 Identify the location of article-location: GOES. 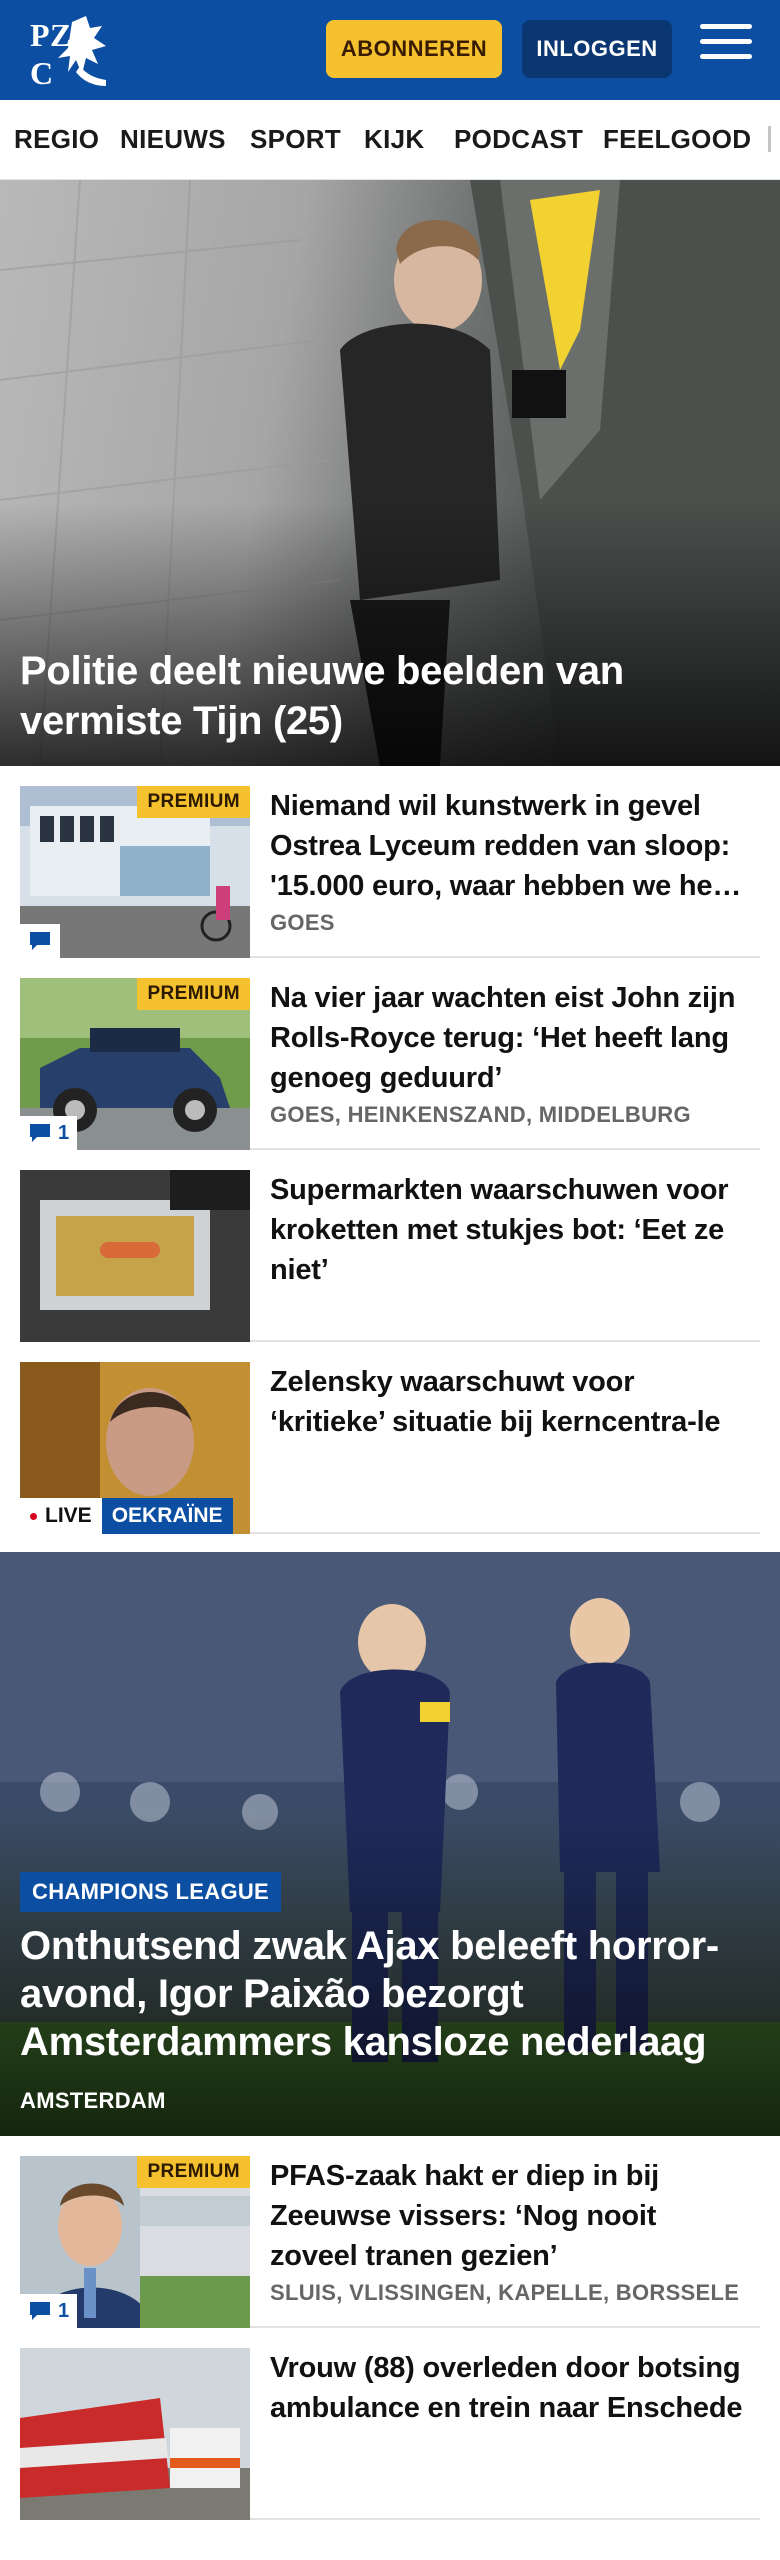
(302, 922).